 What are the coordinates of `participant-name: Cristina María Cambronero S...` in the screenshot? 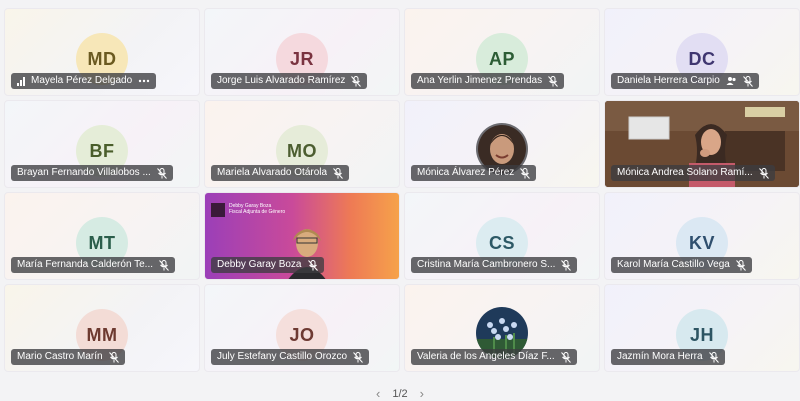 It's located at (486, 264).